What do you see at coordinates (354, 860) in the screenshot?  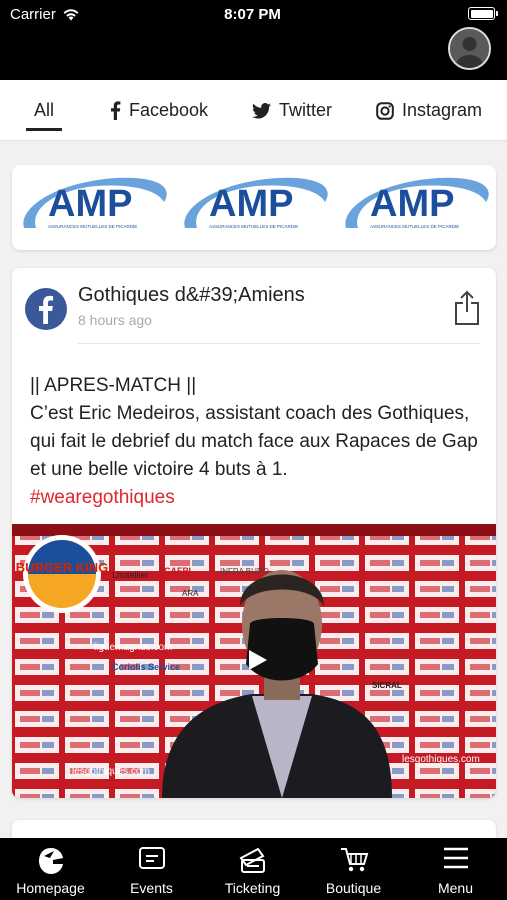 I see `cart-icon` at bounding box center [354, 860].